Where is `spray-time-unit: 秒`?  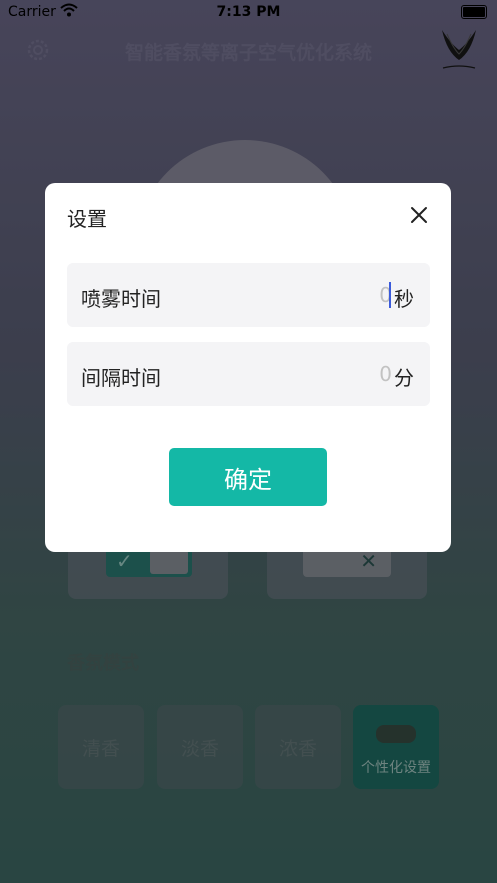 spray-time-unit: 秒 is located at coordinates (404, 299).